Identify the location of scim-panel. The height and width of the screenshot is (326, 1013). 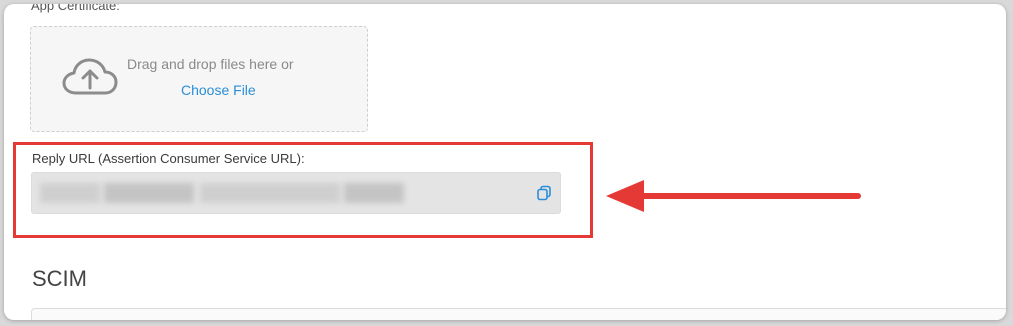
(518, 314).